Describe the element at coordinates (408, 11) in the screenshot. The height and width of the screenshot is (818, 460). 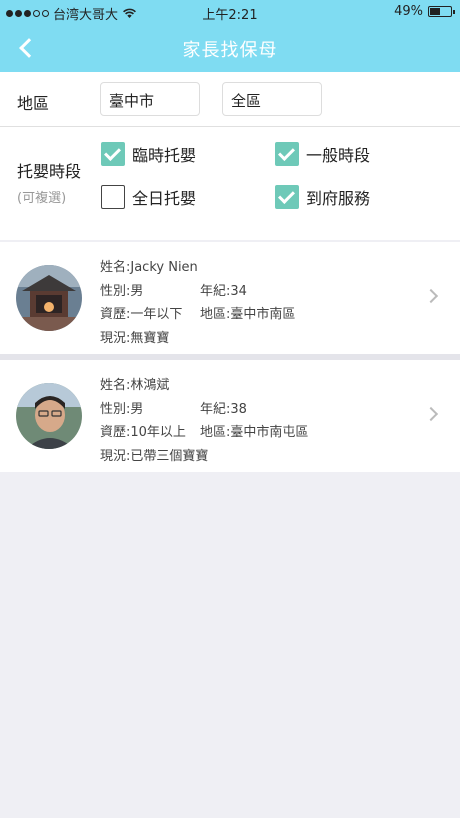
I see `battery-percent: 49%` at that location.